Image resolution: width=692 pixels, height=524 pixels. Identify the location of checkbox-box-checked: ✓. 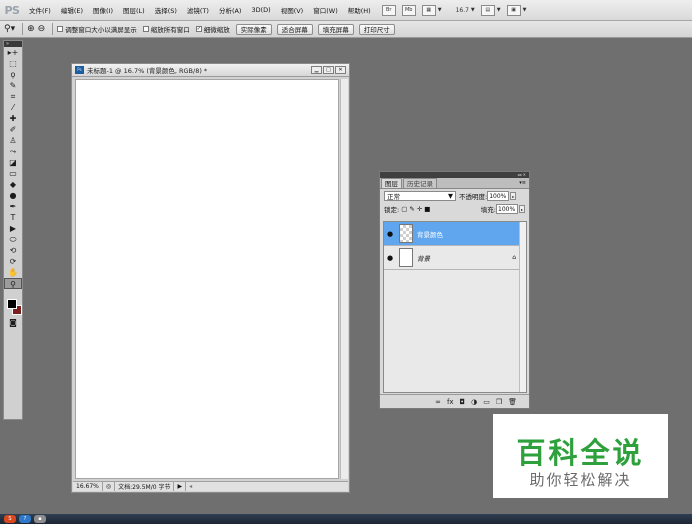
(198, 29).